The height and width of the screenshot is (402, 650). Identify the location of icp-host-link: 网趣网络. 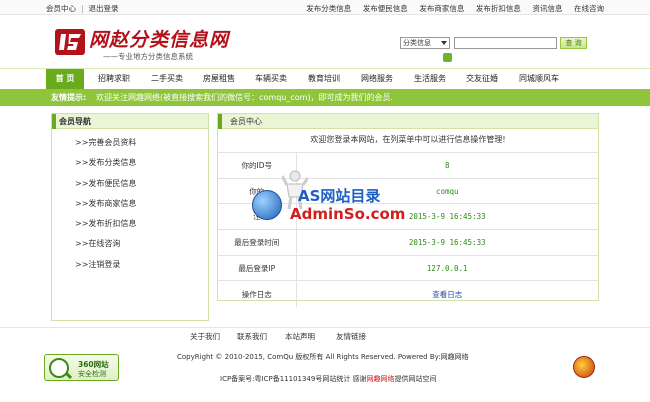
(381, 379).